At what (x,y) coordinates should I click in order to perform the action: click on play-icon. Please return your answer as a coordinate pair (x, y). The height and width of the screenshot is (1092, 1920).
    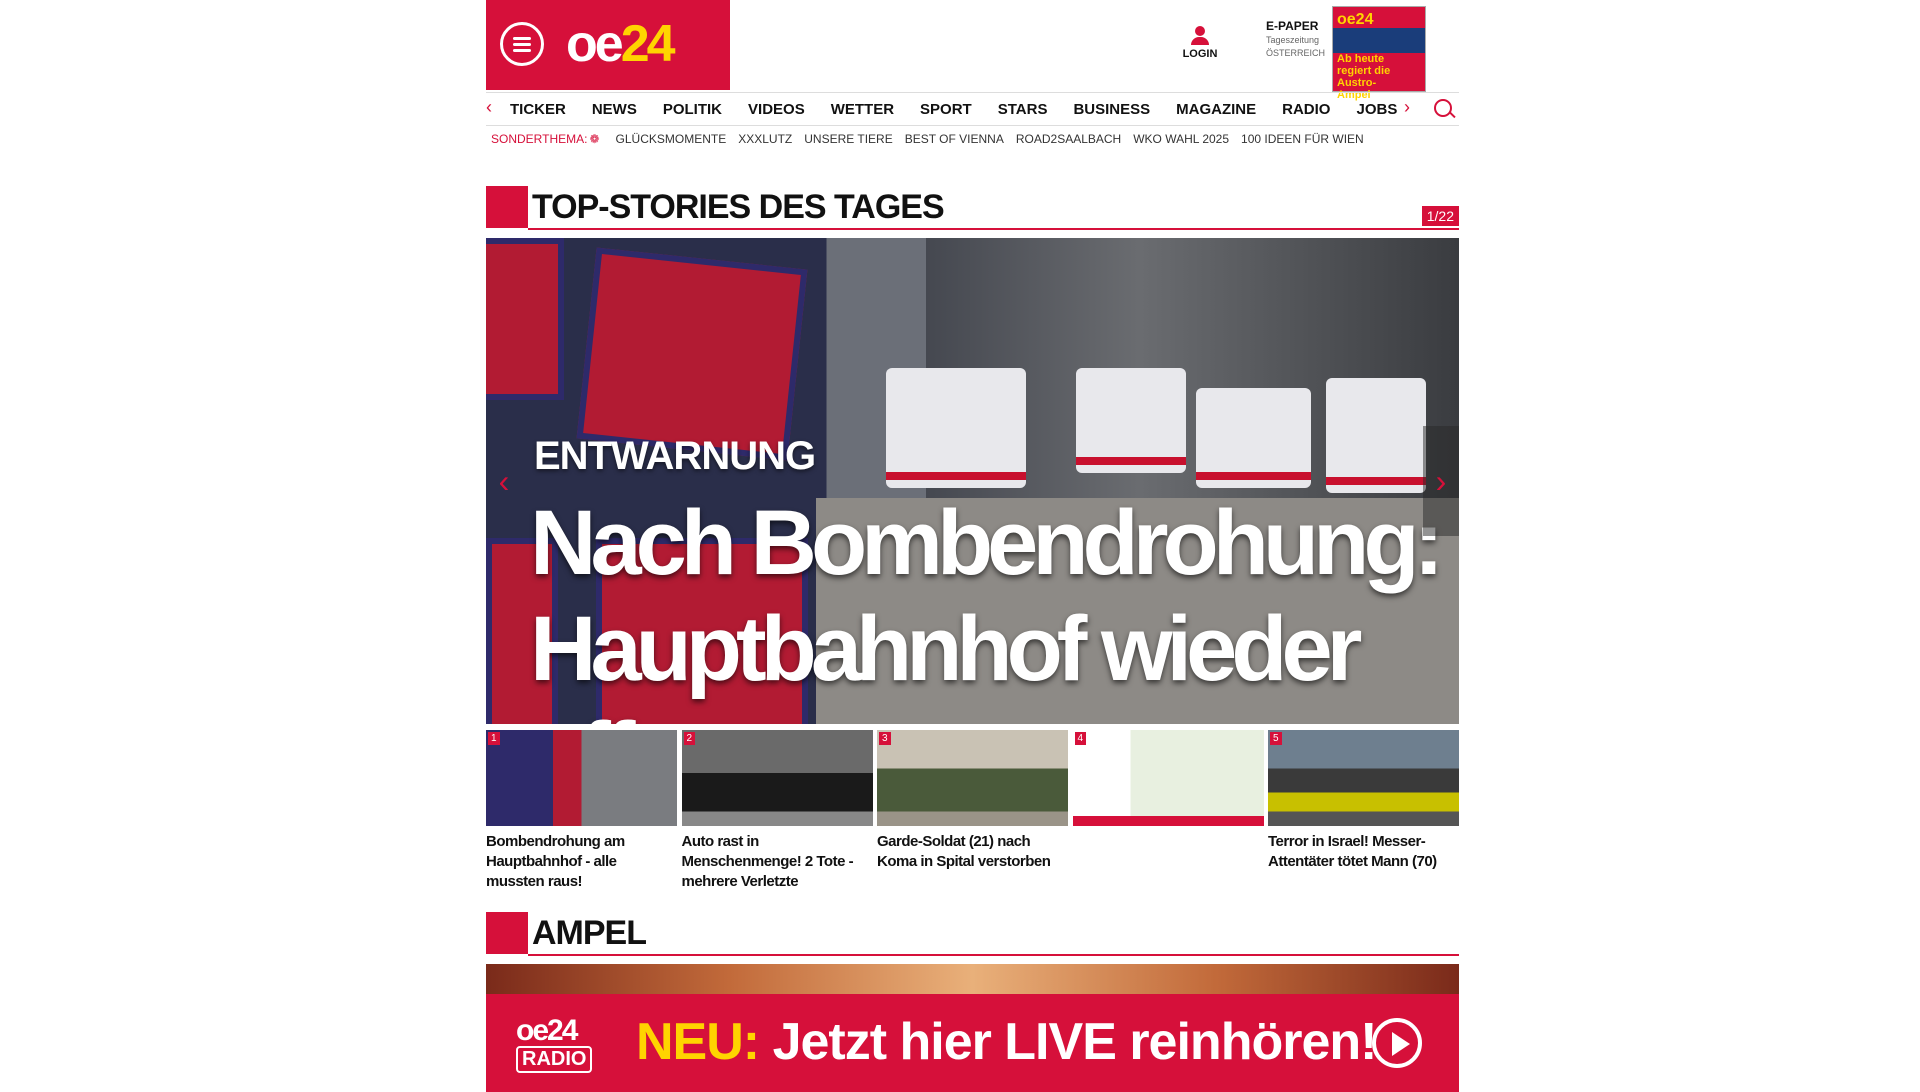
    Looking at the image, I should click on (1397, 1043).